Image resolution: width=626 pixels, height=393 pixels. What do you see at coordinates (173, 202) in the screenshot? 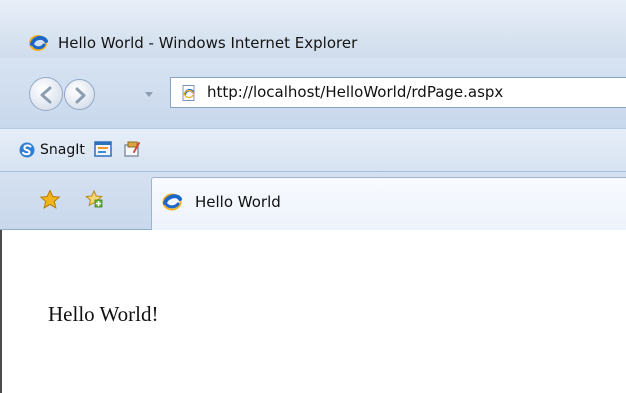
I see `tab-ie-icon` at bounding box center [173, 202].